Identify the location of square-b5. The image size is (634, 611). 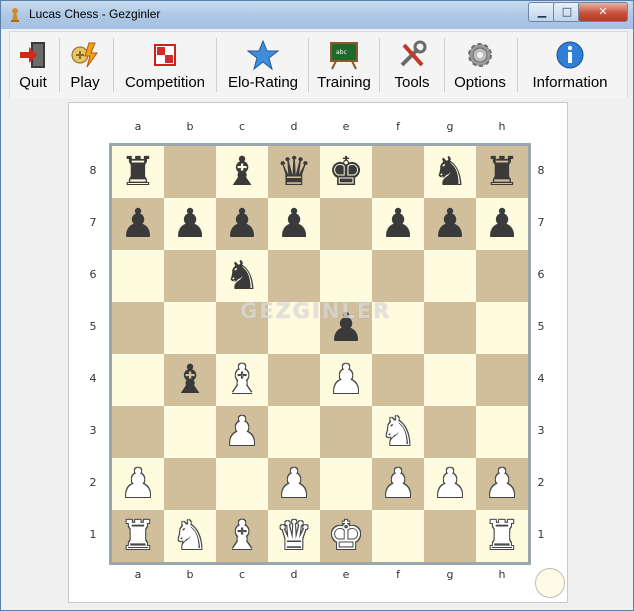
(190, 328).